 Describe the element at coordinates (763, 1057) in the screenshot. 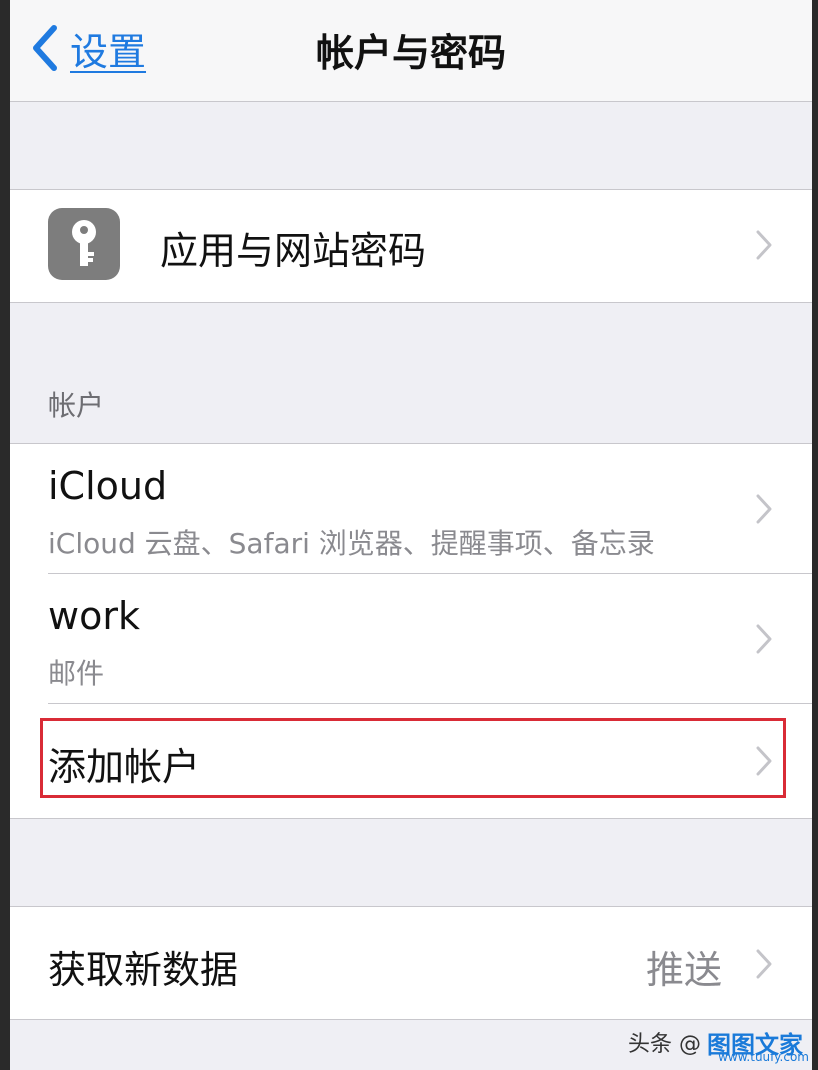

I see `watermark-url: www.tuufy.com` at that location.